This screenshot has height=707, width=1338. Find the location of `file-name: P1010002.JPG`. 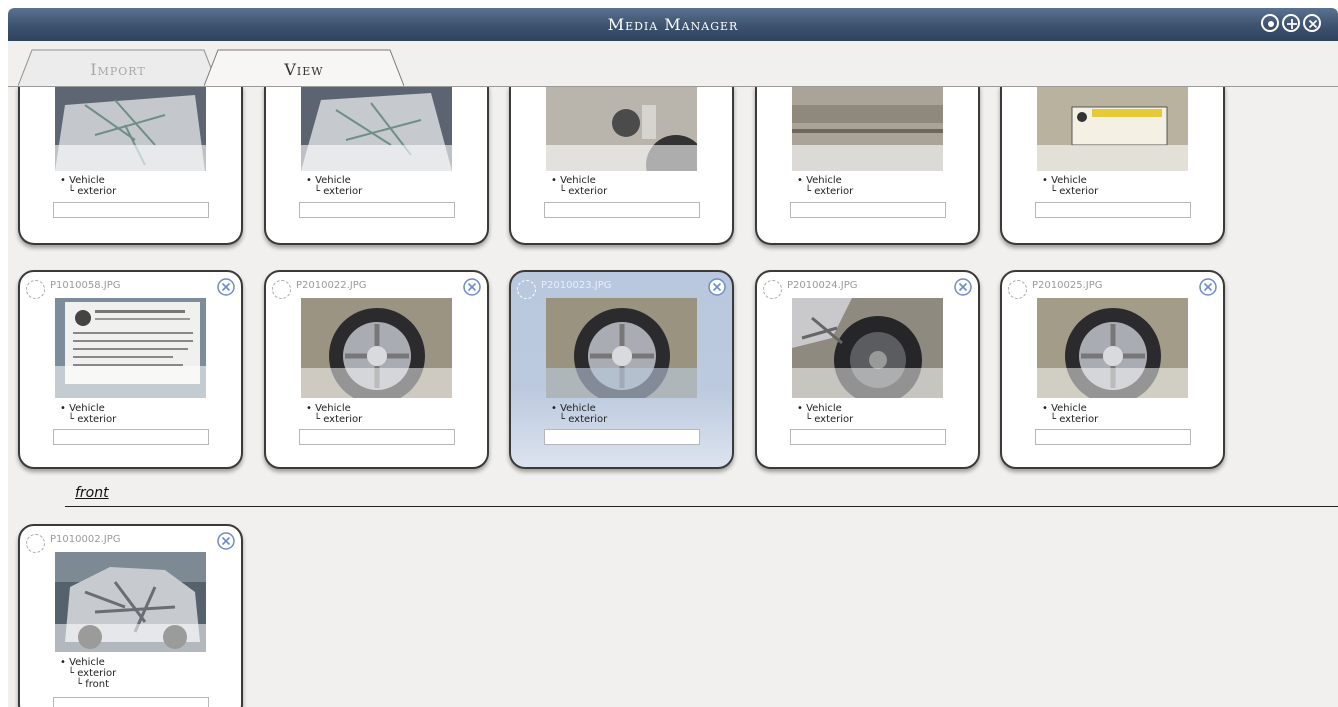

file-name: P1010002.JPG is located at coordinates (85, 539).